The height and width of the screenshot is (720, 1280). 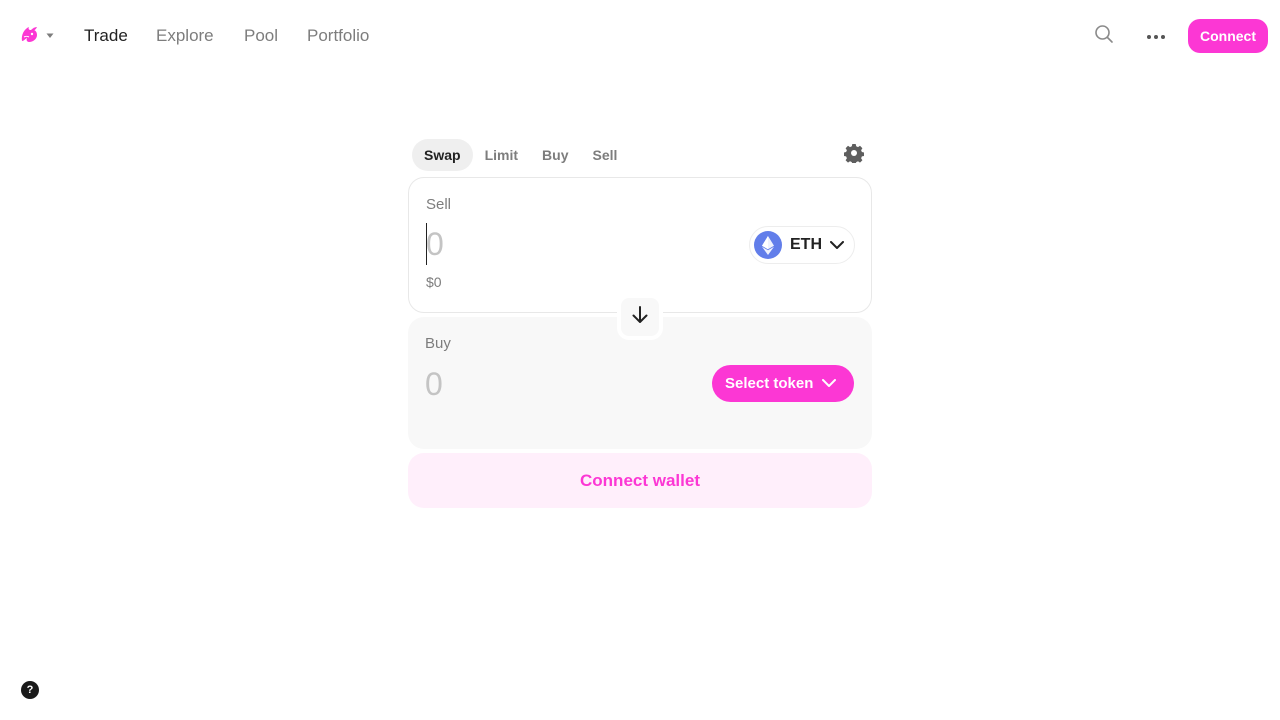 What do you see at coordinates (435, 244) in the screenshot?
I see `sell-amount-input: 0` at bounding box center [435, 244].